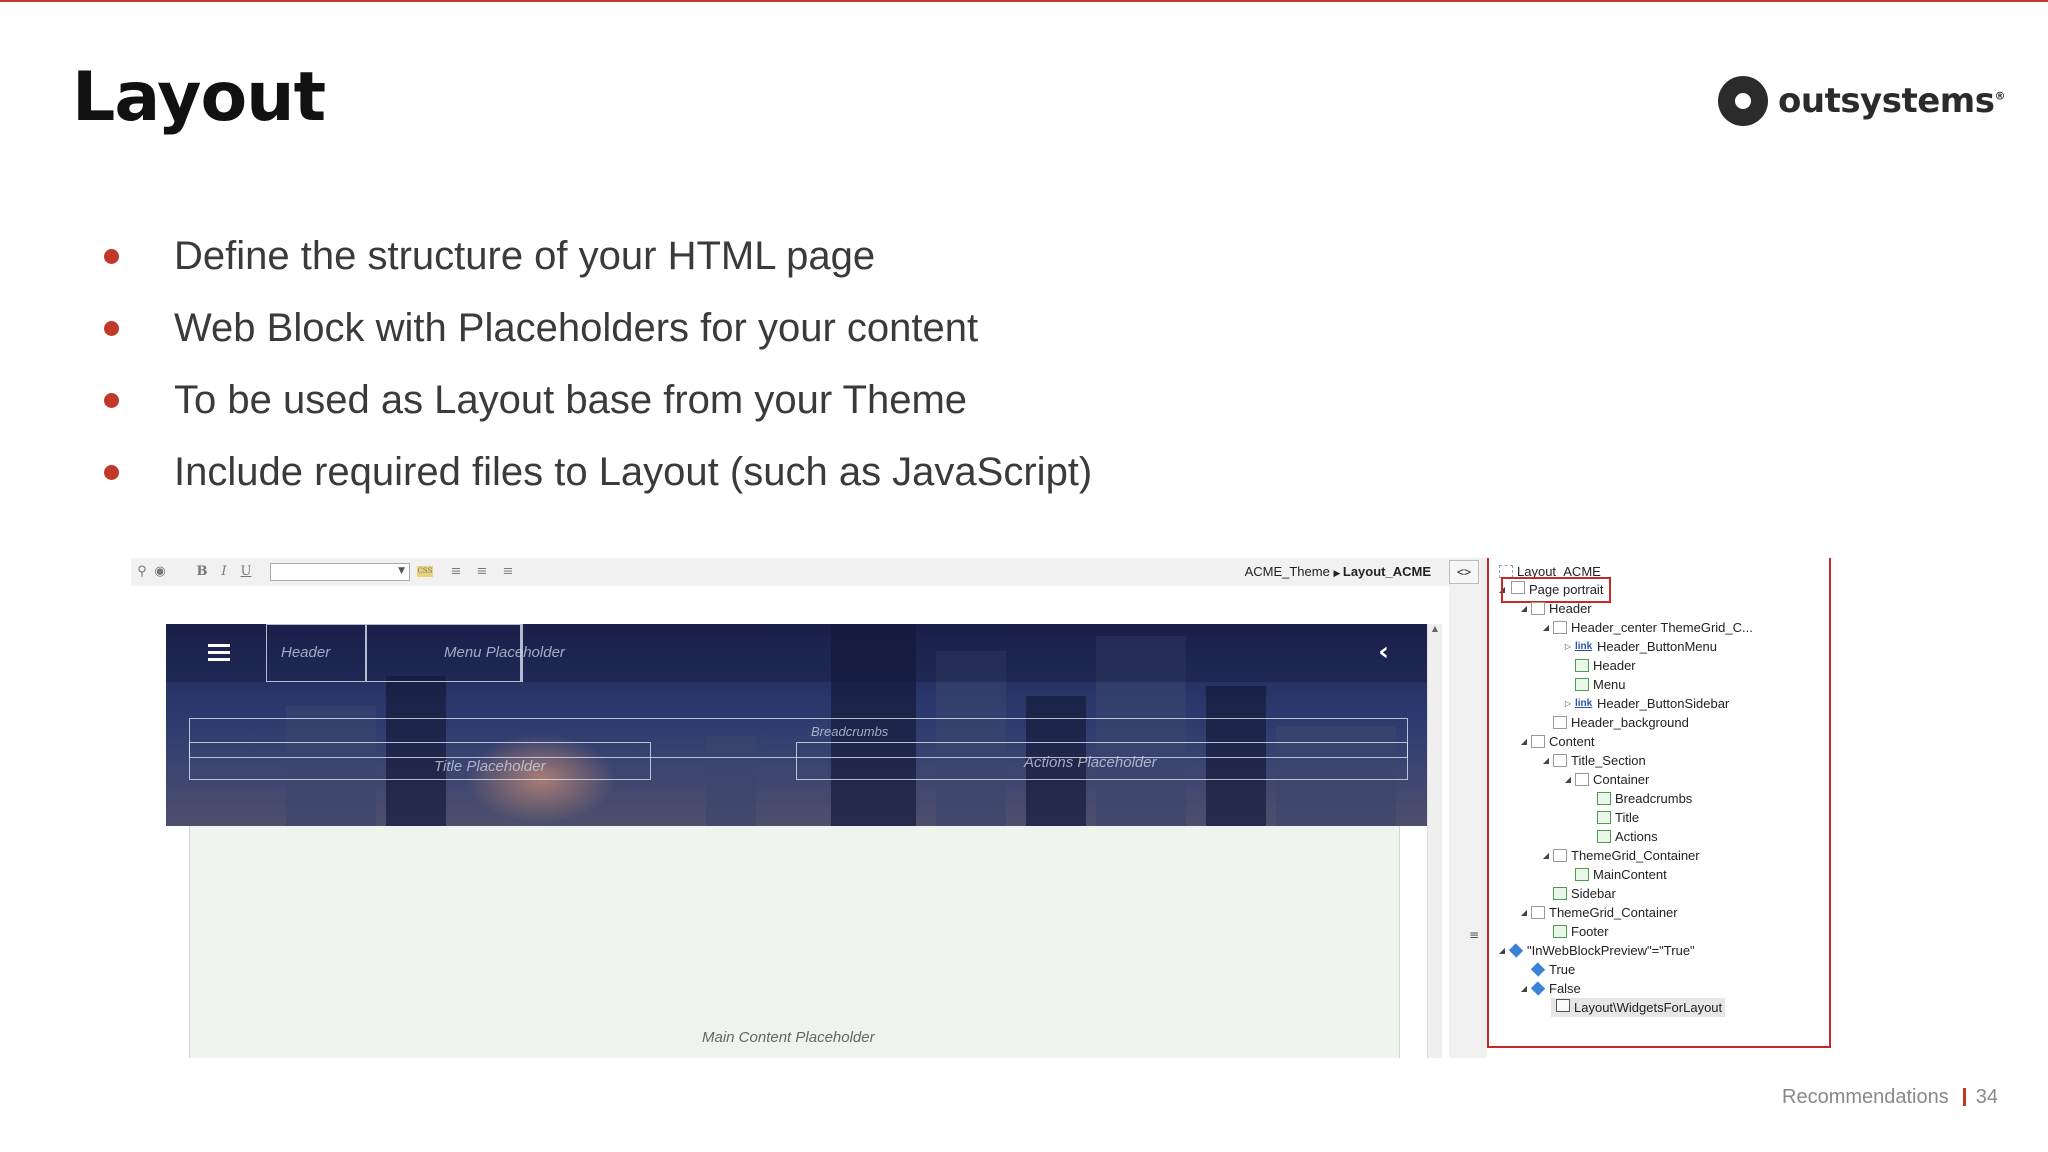 This screenshot has width=2048, height=1152. Describe the element at coordinates (199, 97) in the screenshot. I see `slide-title: Layout` at that location.